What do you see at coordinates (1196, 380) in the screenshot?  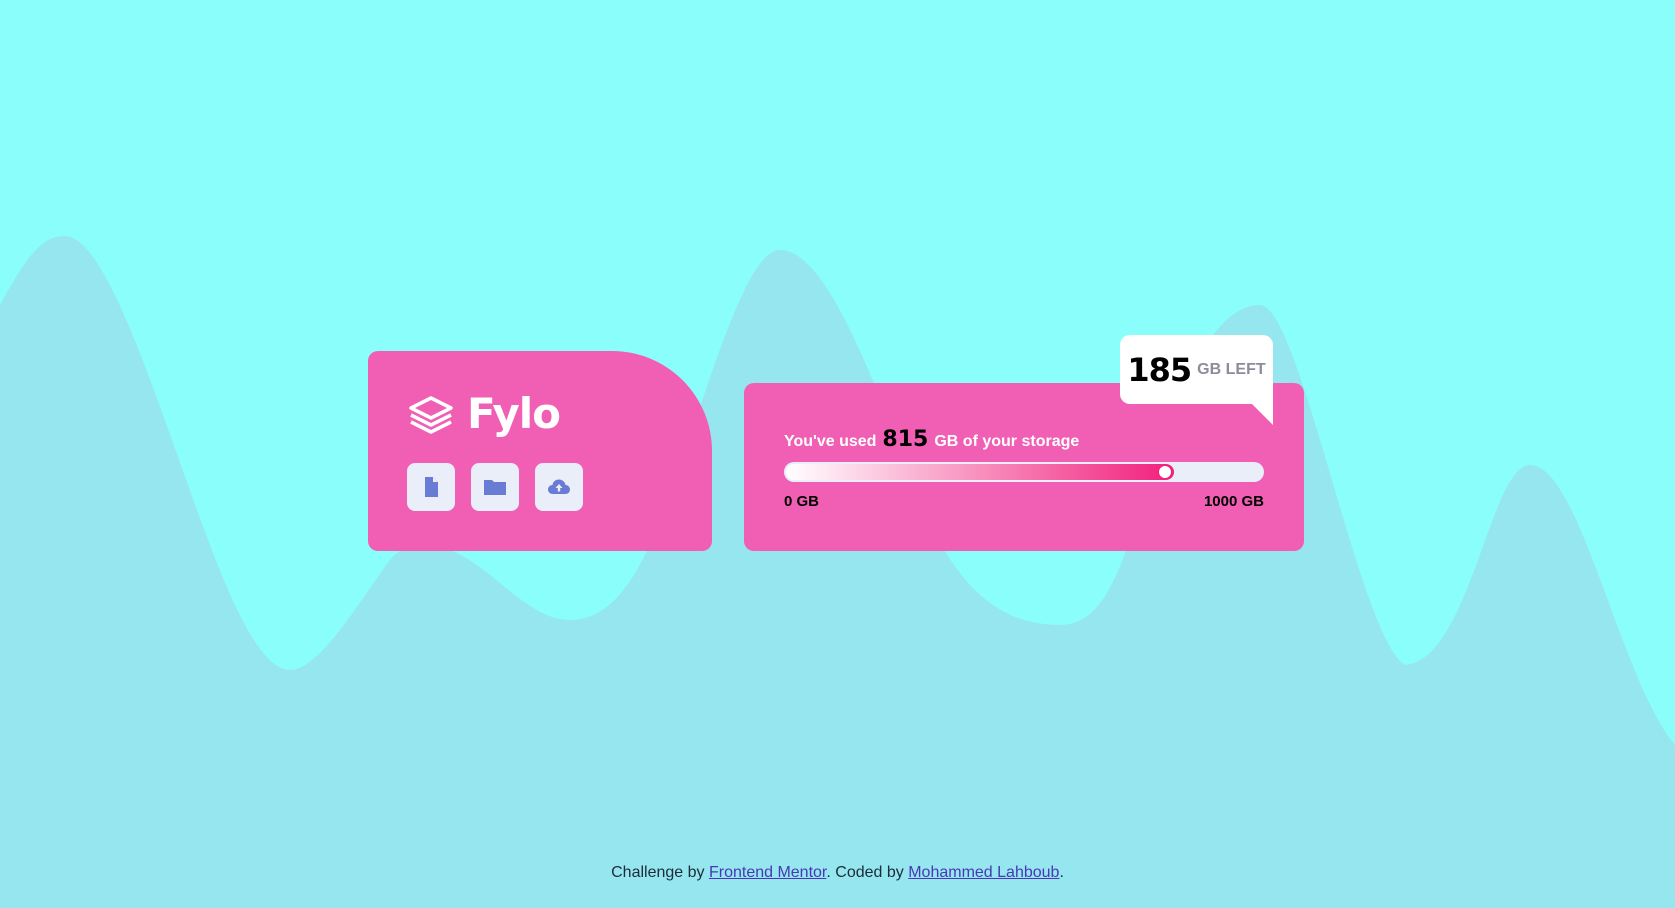 I see `storage-left-badge: 185 GB LEFT` at bounding box center [1196, 380].